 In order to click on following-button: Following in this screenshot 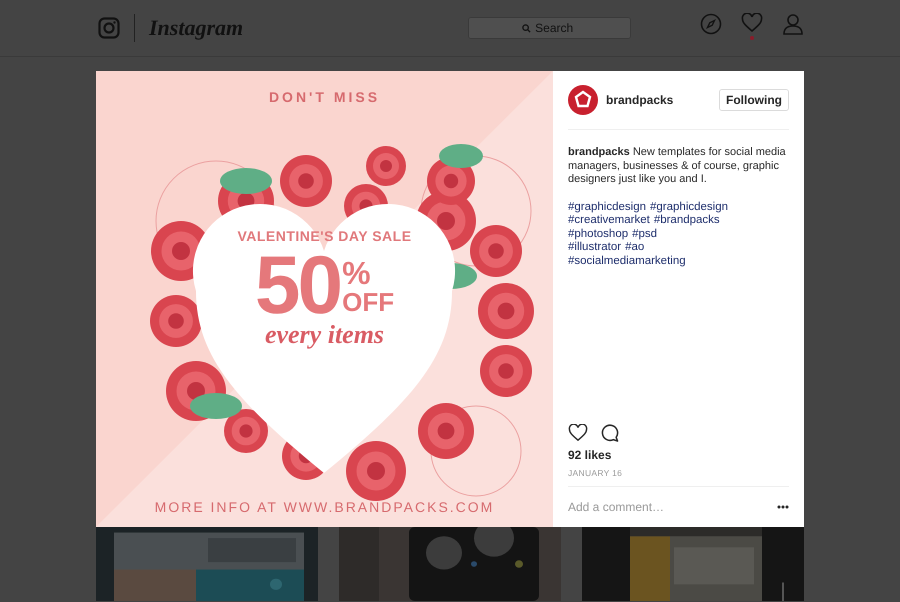, I will do `click(754, 100)`.